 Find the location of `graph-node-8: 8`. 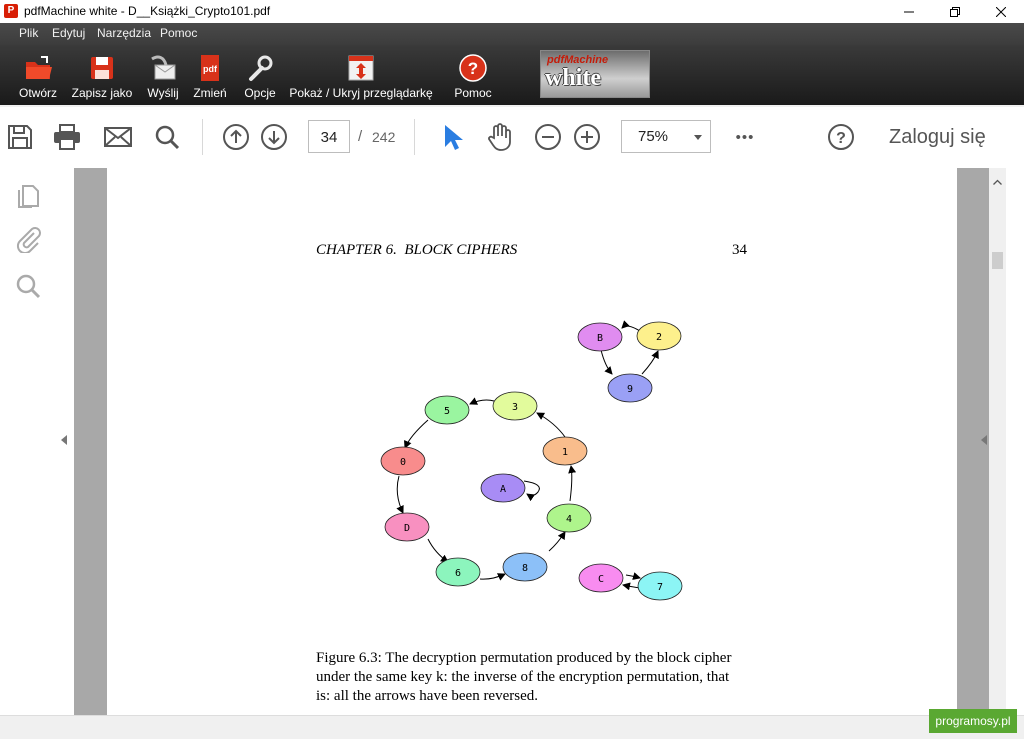

graph-node-8: 8 is located at coordinates (525, 567).